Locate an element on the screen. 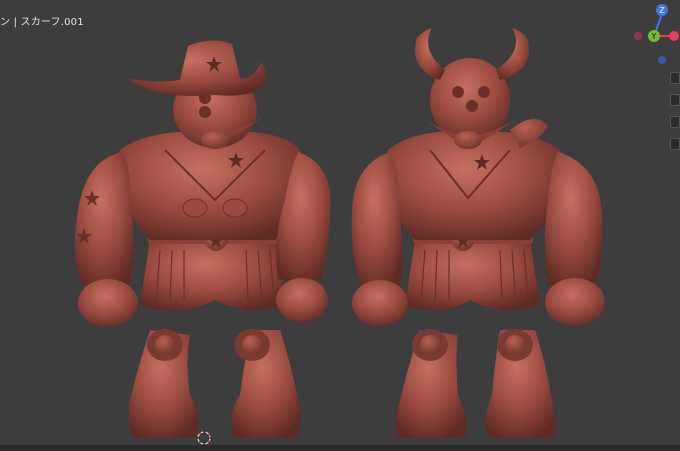  zoom-icon is located at coordinates (675, 78).